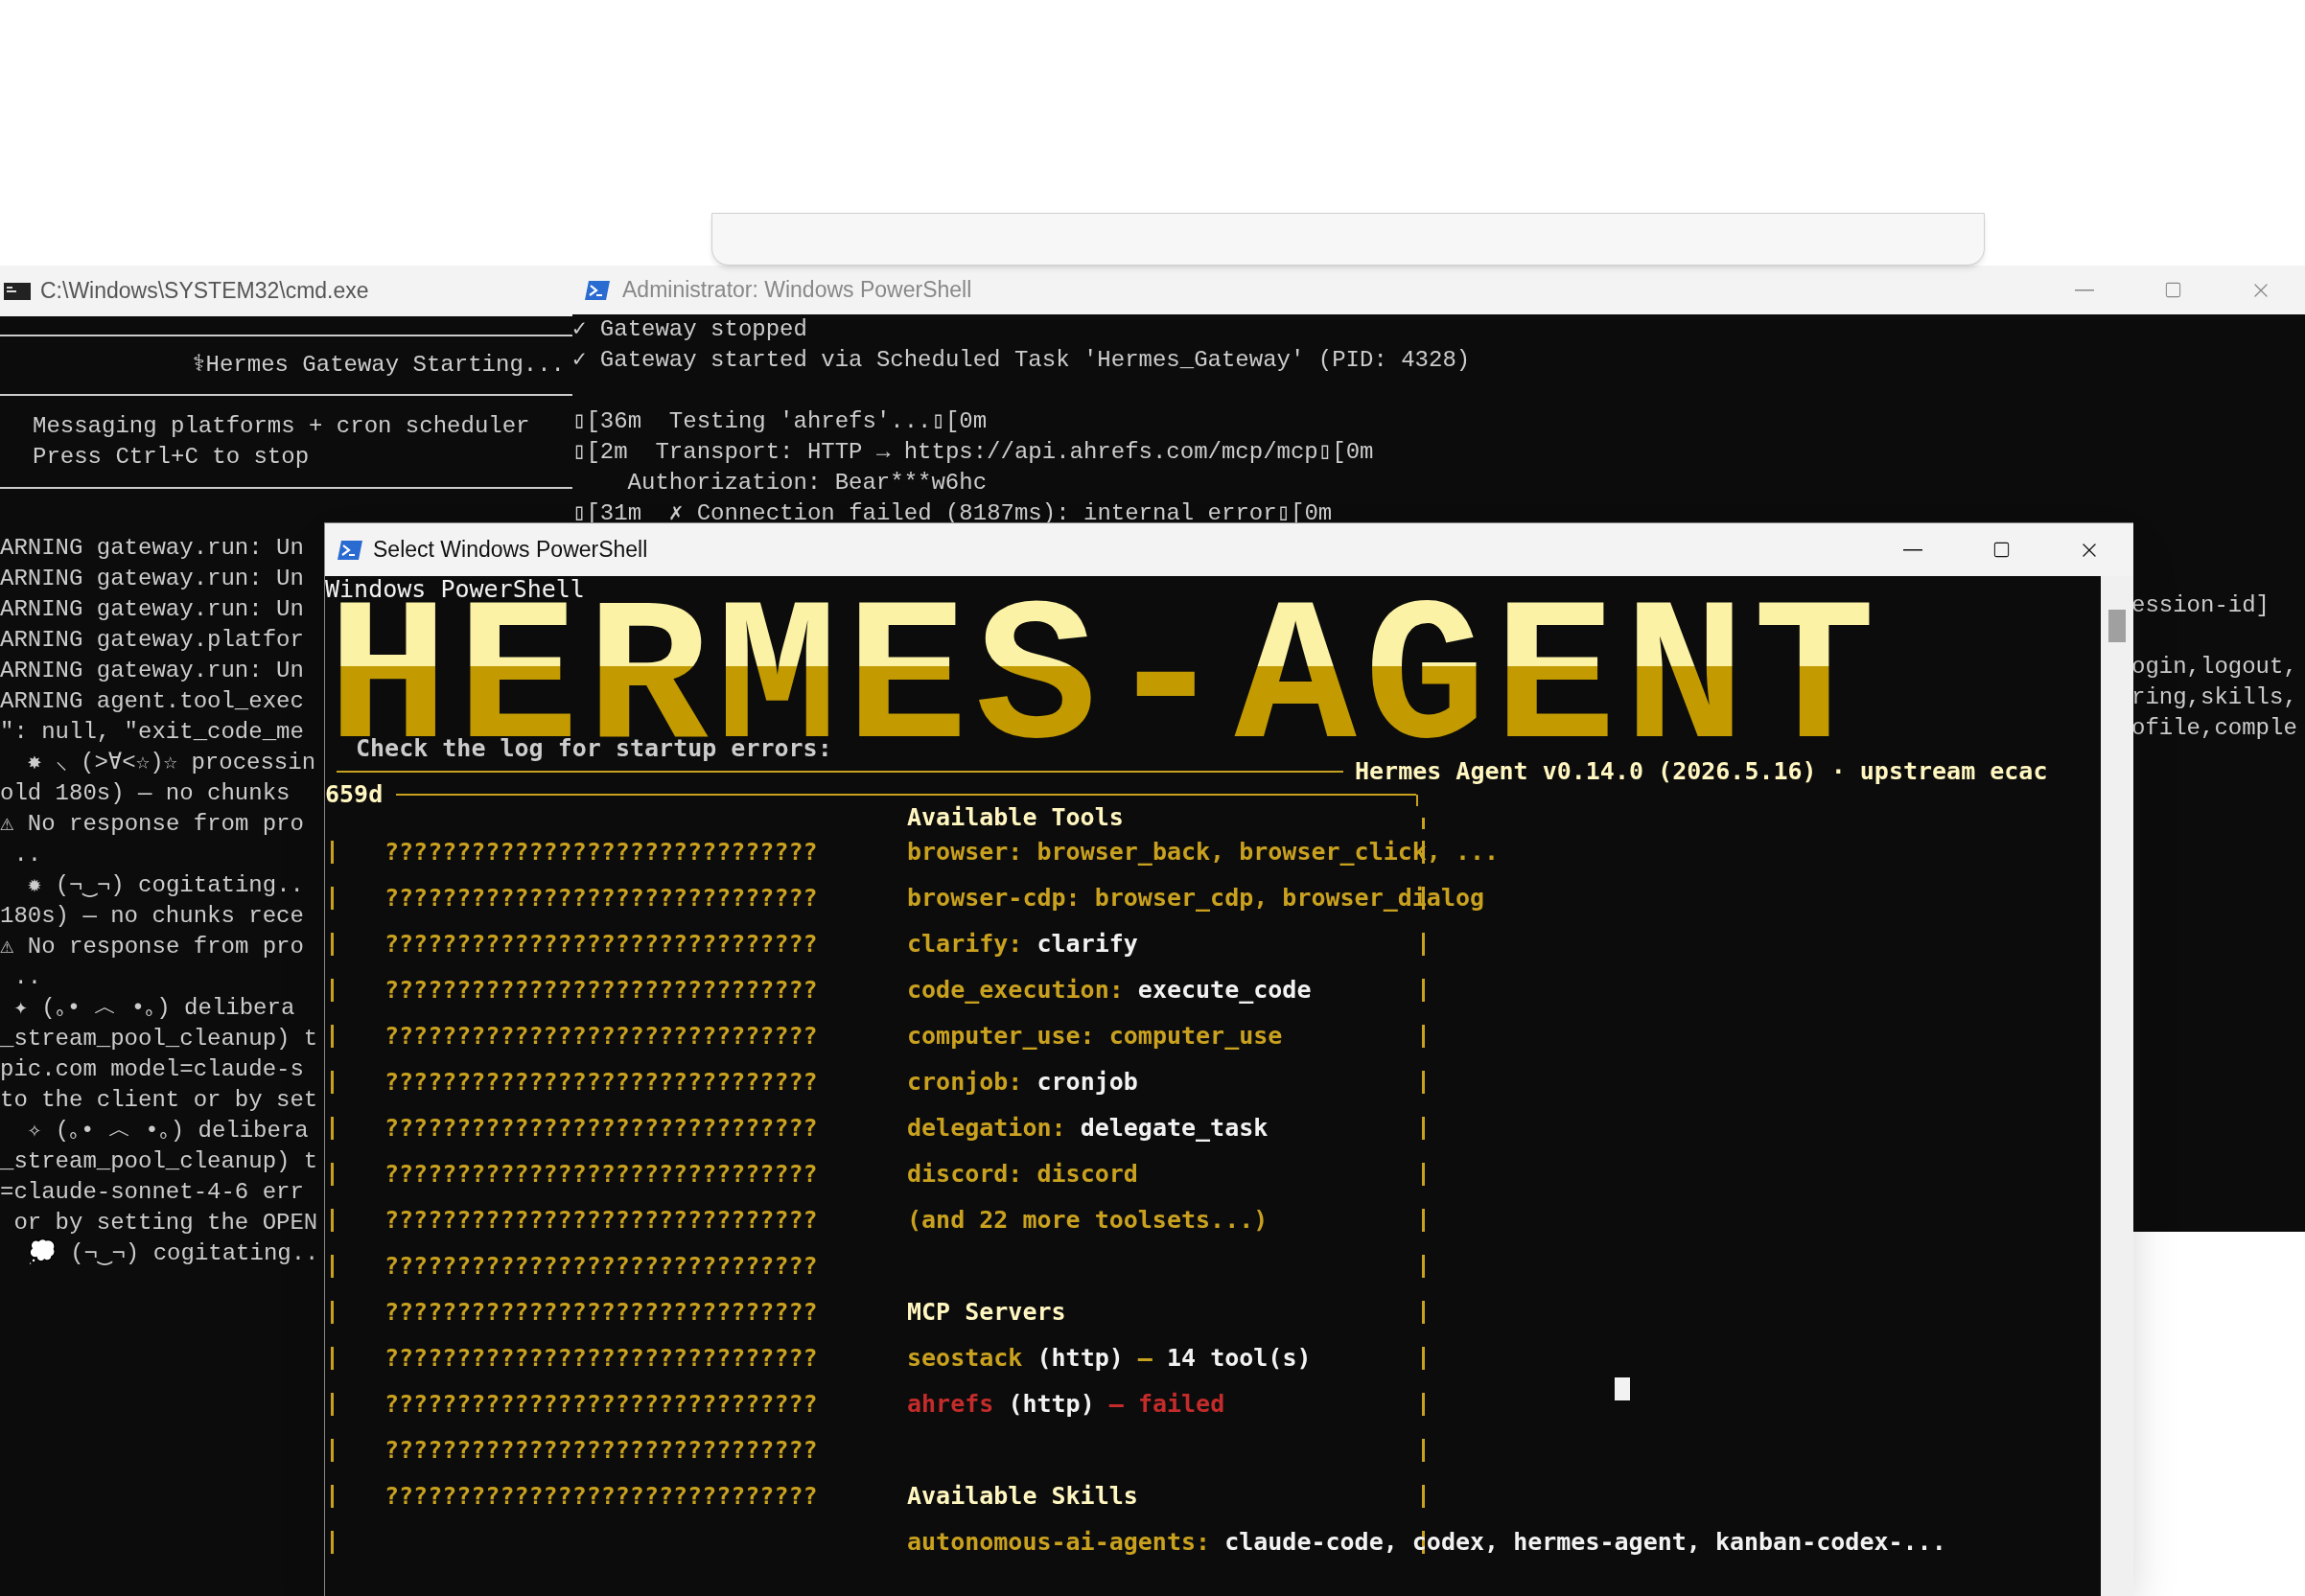 The width and height of the screenshot is (2305, 1596). I want to click on more-toolsets-note: (and 22 more toolsets...), so click(1088, 1221).